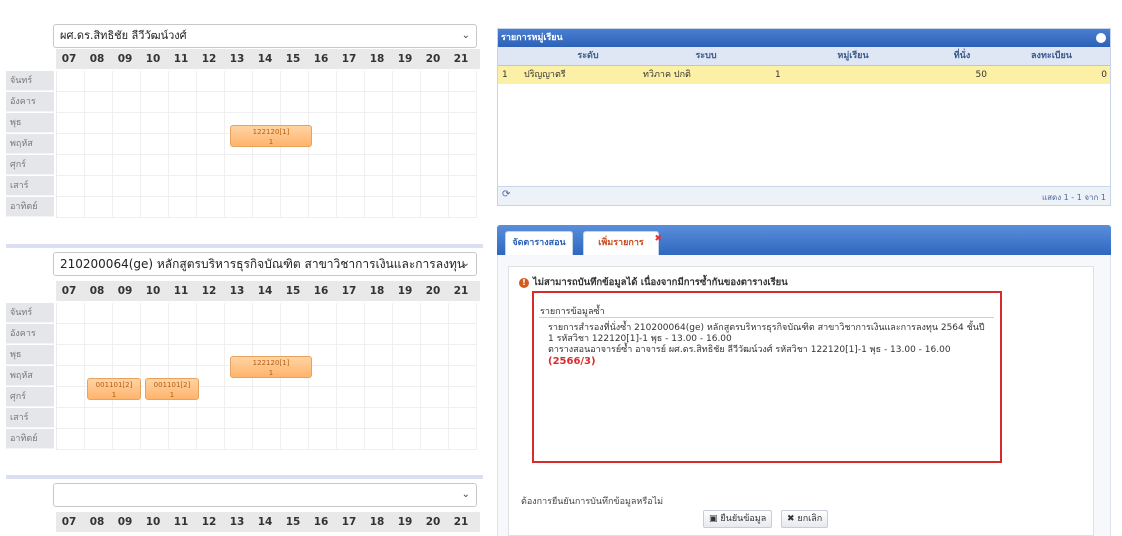  I want to click on col-level: ระดับ, so click(588, 56).